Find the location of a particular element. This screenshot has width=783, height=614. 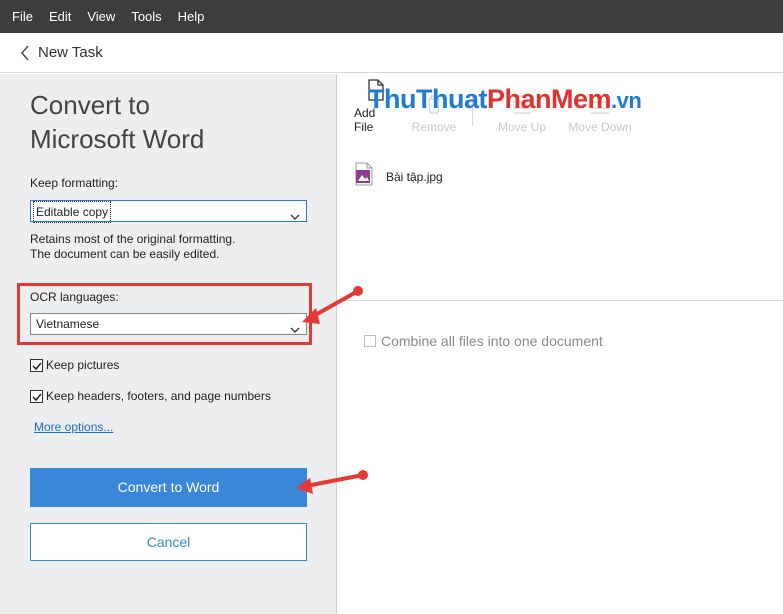

back-button: New Task is located at coordinates (61, 52).